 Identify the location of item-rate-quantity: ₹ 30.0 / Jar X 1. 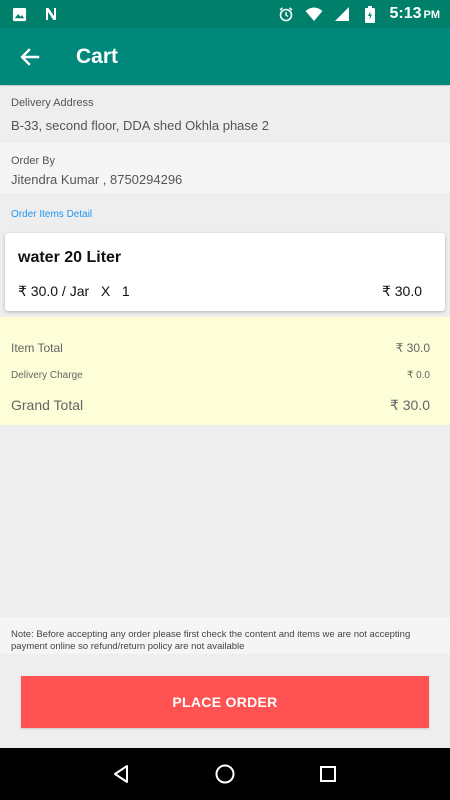
(74, 291).